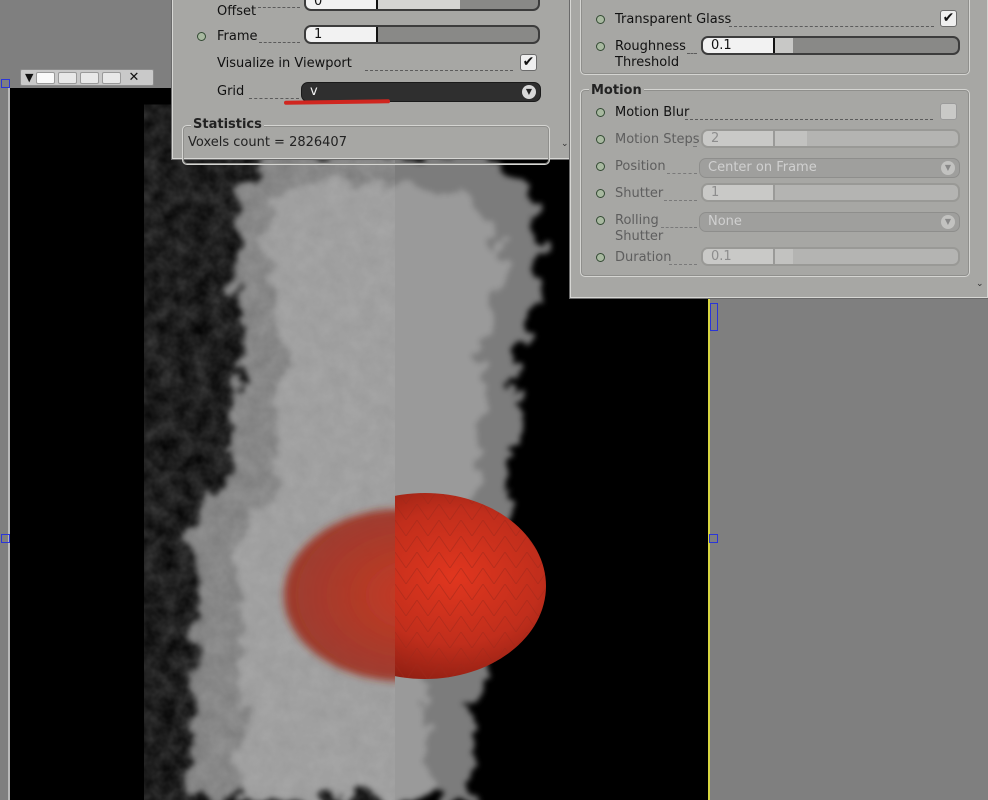 The image size is (988, 800). What do you see at coordinates (652, 112) in the screenshot?
I see `motion-blur-label: Motion Blur` at bounding box center [652, 112].